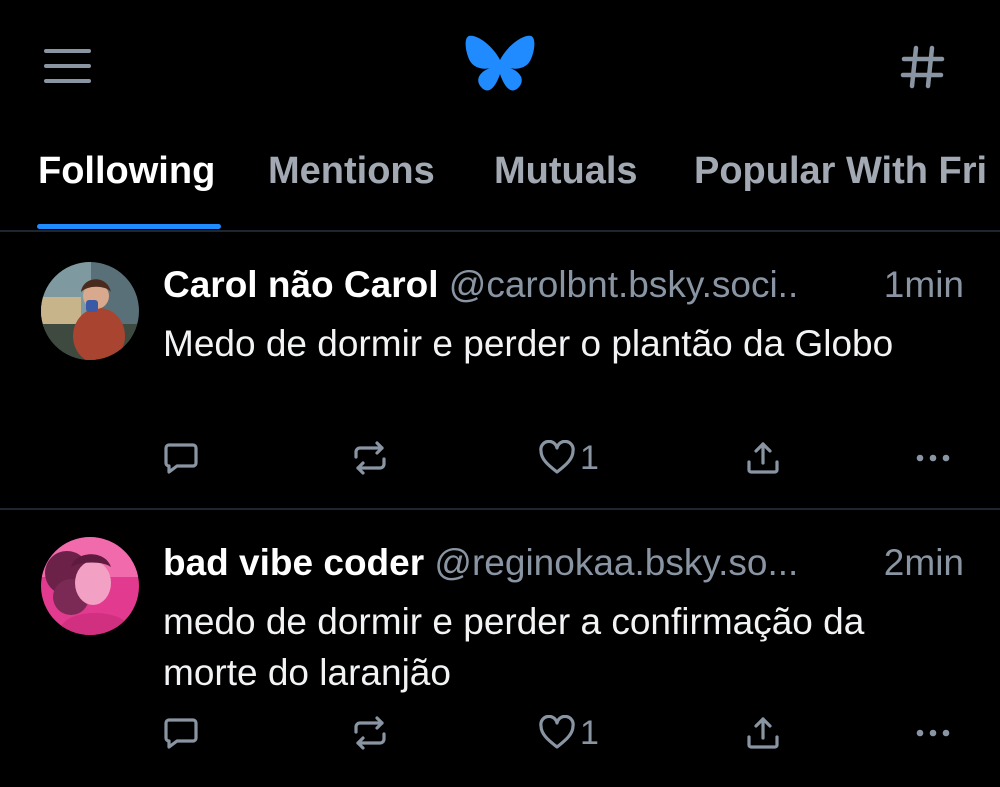  Describe the element at coordinates (301, 284) in the screenshot. I see `author-name: Carol não Carol` at that location.